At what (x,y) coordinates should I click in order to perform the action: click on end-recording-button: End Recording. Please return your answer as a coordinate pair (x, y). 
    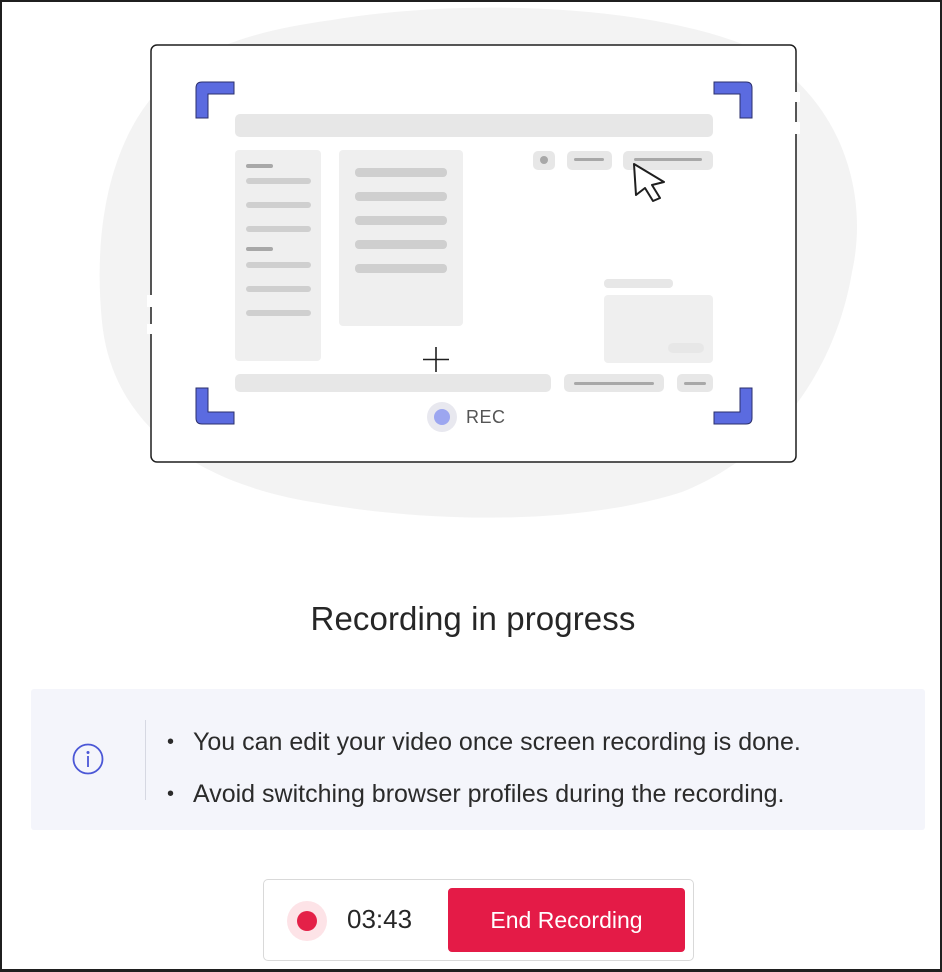
    Looking at the image, I should click on (566, 920).